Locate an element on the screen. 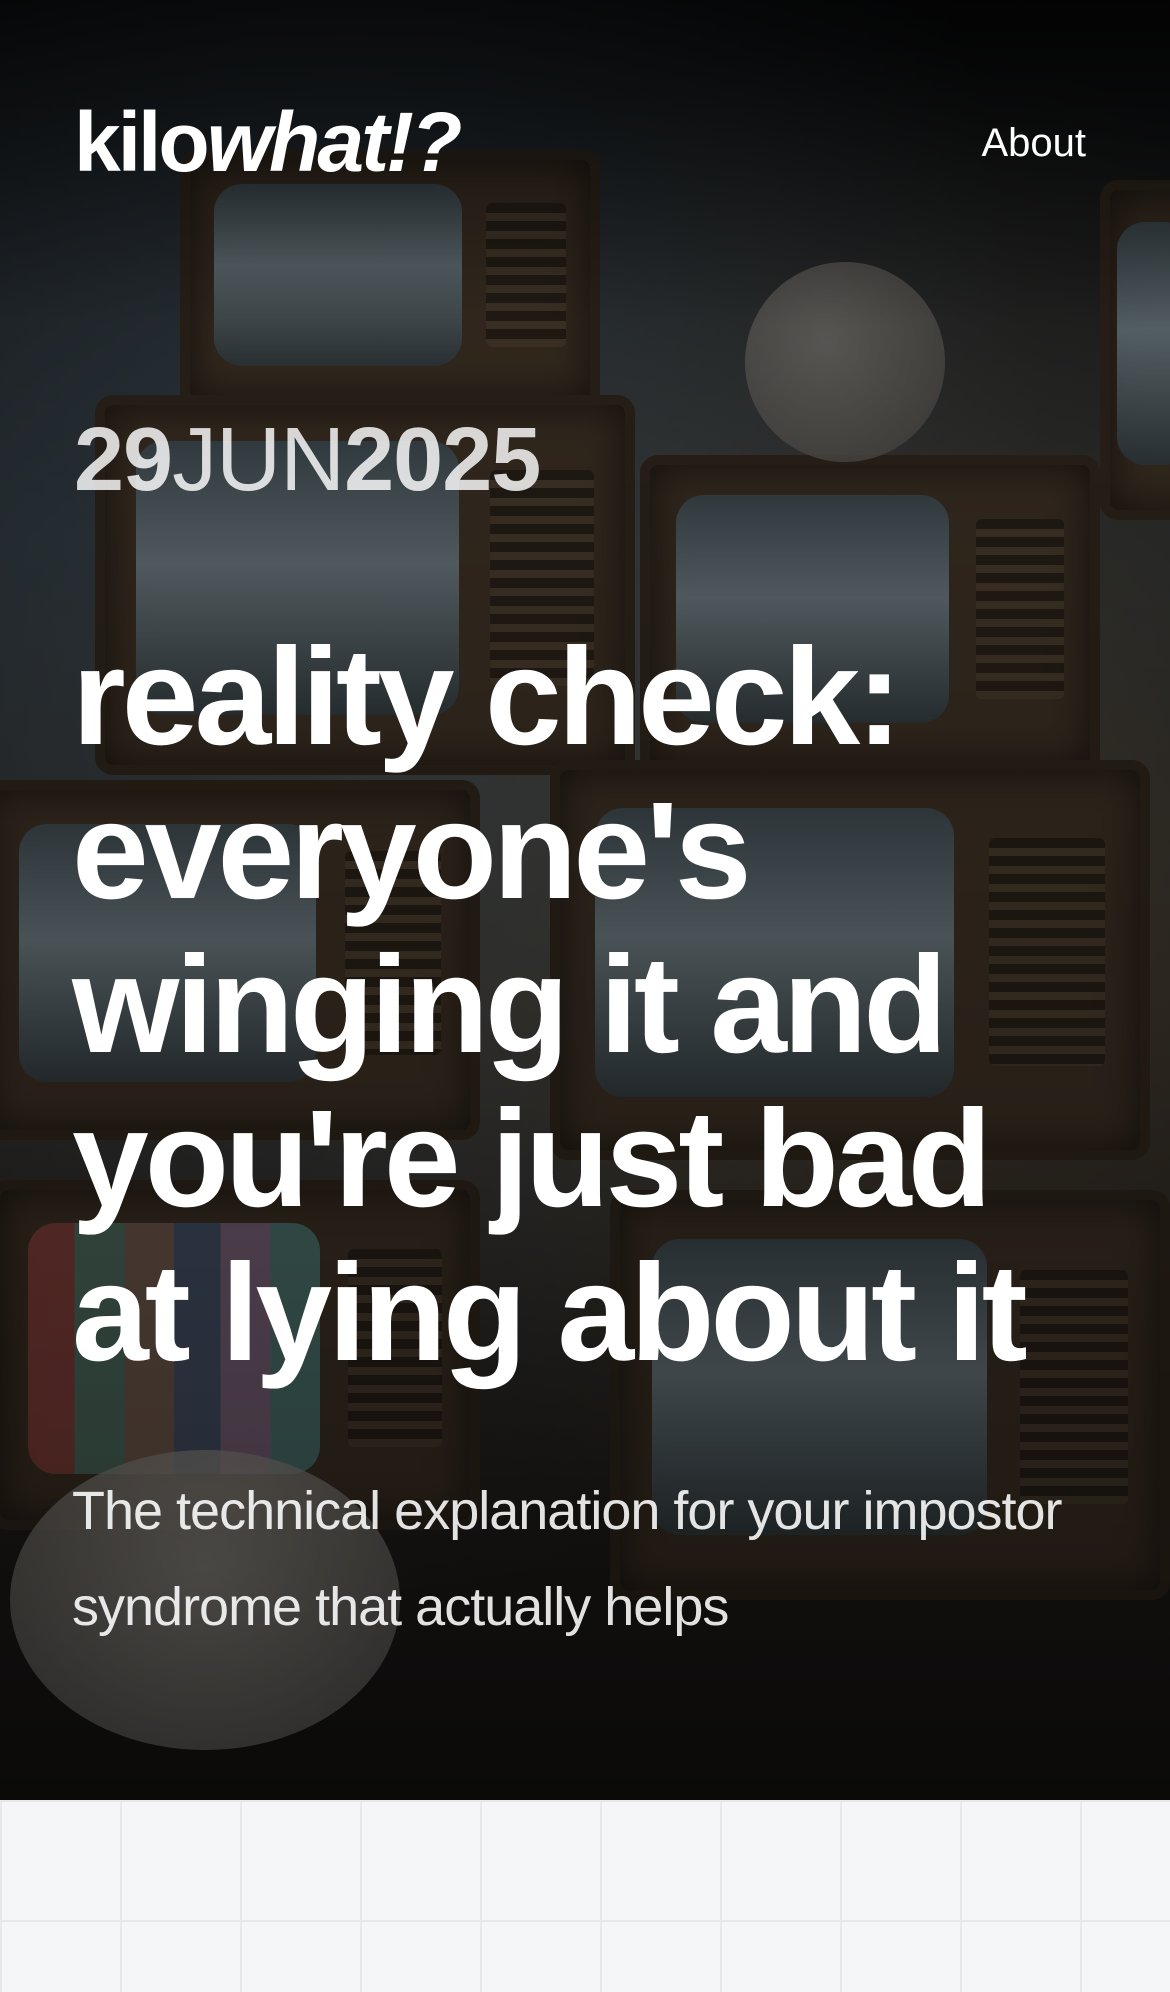  logo-text-kilo: kilo is located at coordinates (142, 142).